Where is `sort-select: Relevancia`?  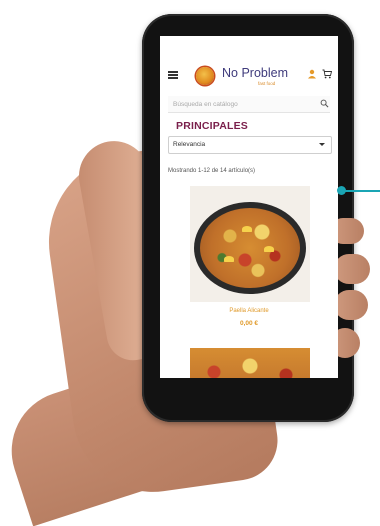
sort-select: Relevancia is located at coordinates (250, 145).